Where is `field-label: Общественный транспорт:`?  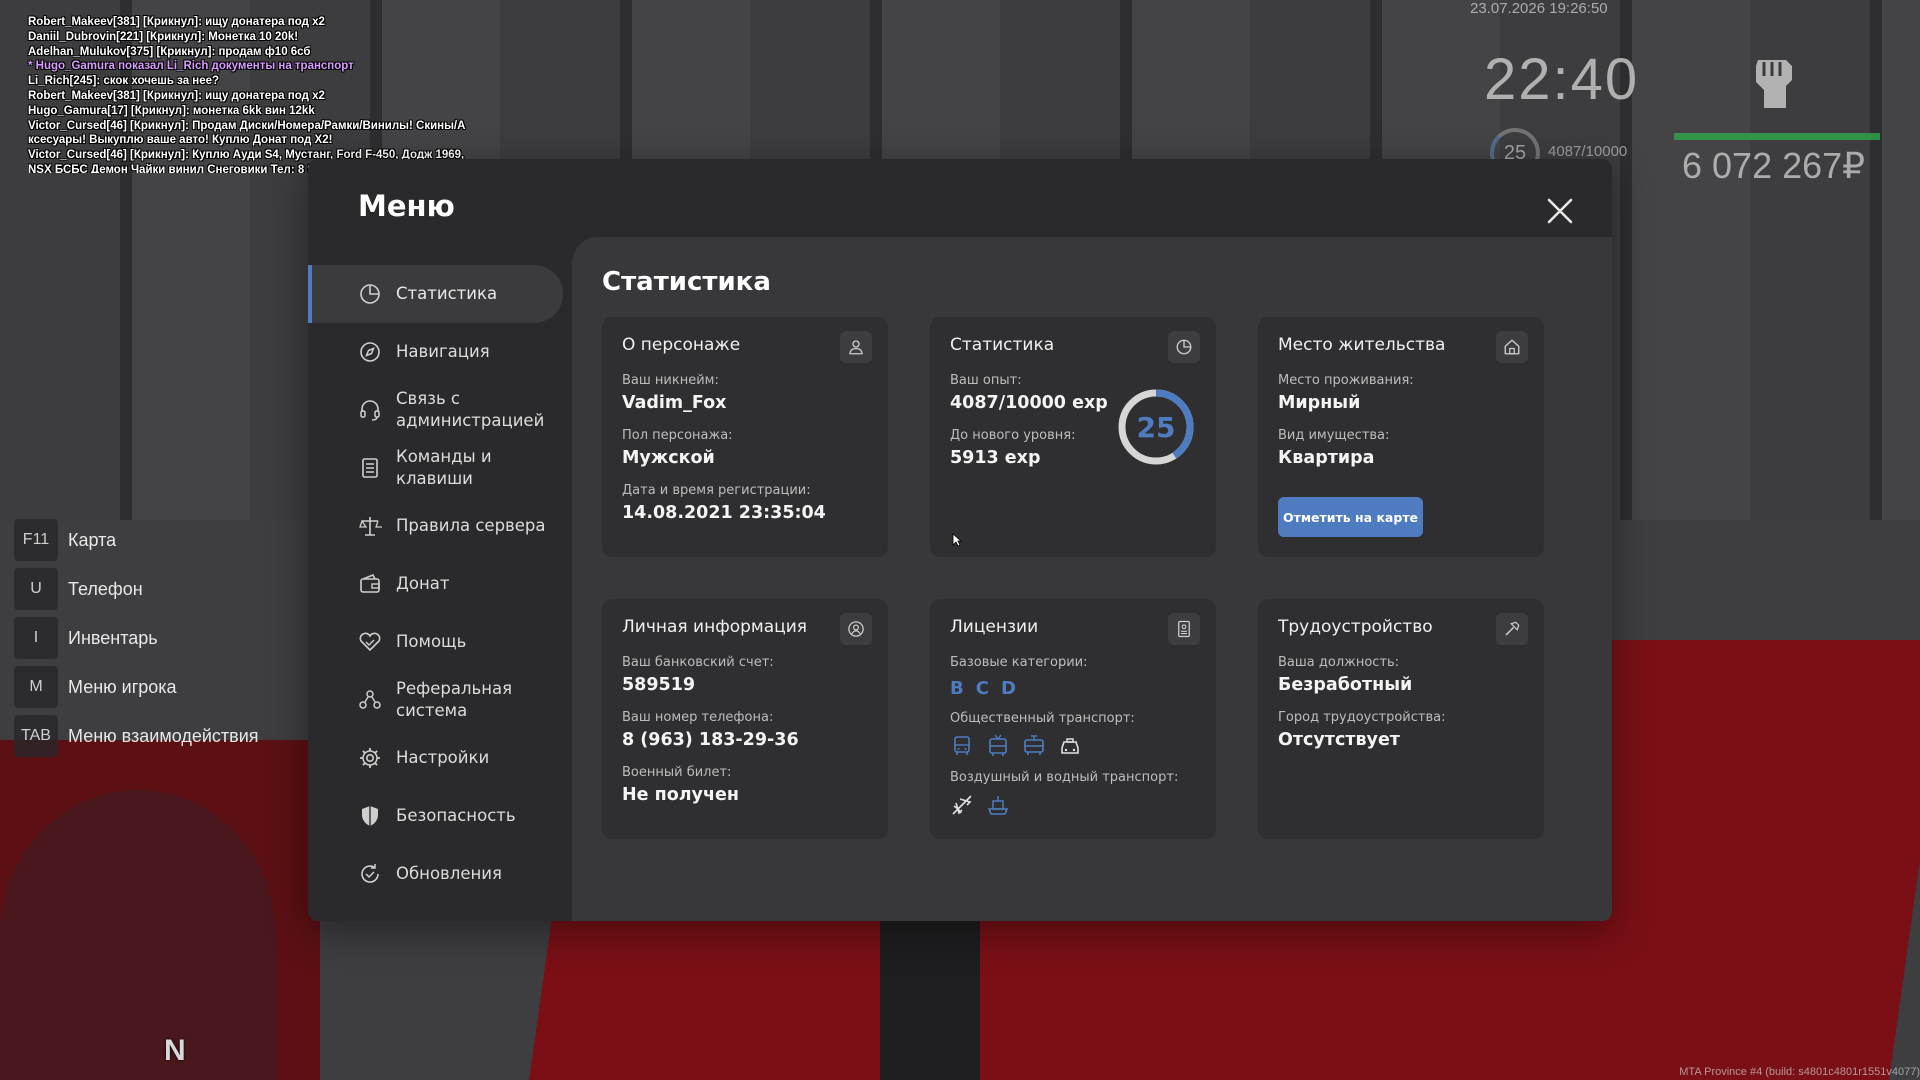
field-label: Общественный транспорт: is located at coordinates (1042, 718).